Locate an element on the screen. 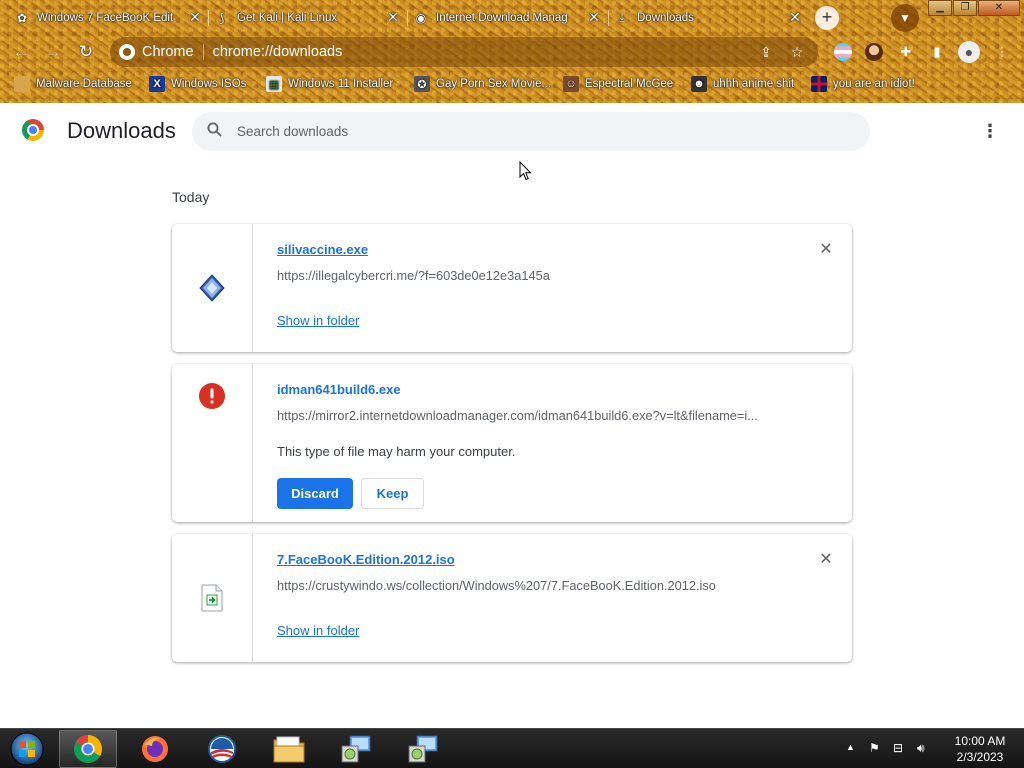  reload-button: ↻ is located at coordinates (86, 52).